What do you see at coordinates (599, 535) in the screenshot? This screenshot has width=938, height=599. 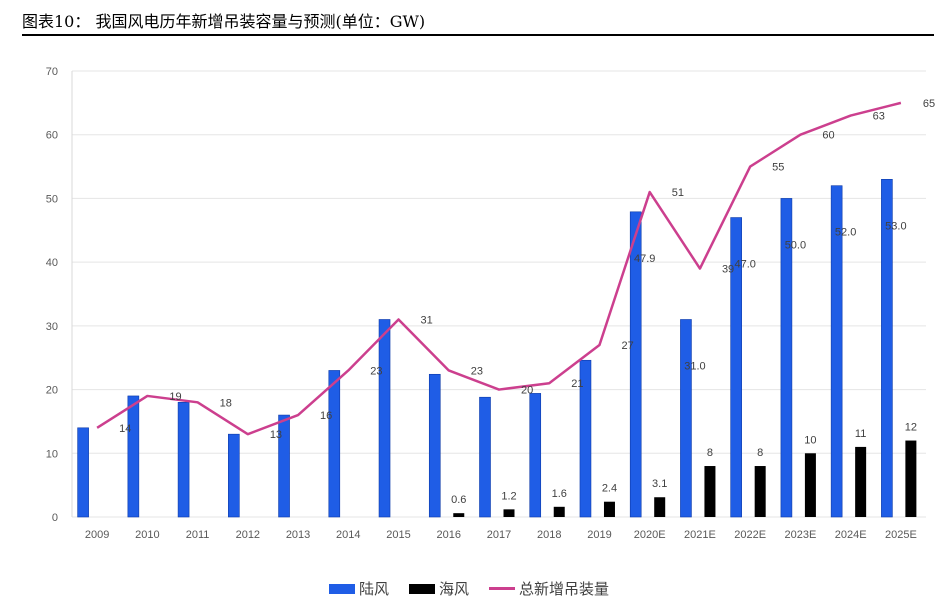 I see `x-tick-label: 2019` at bounding box center [599, 535].